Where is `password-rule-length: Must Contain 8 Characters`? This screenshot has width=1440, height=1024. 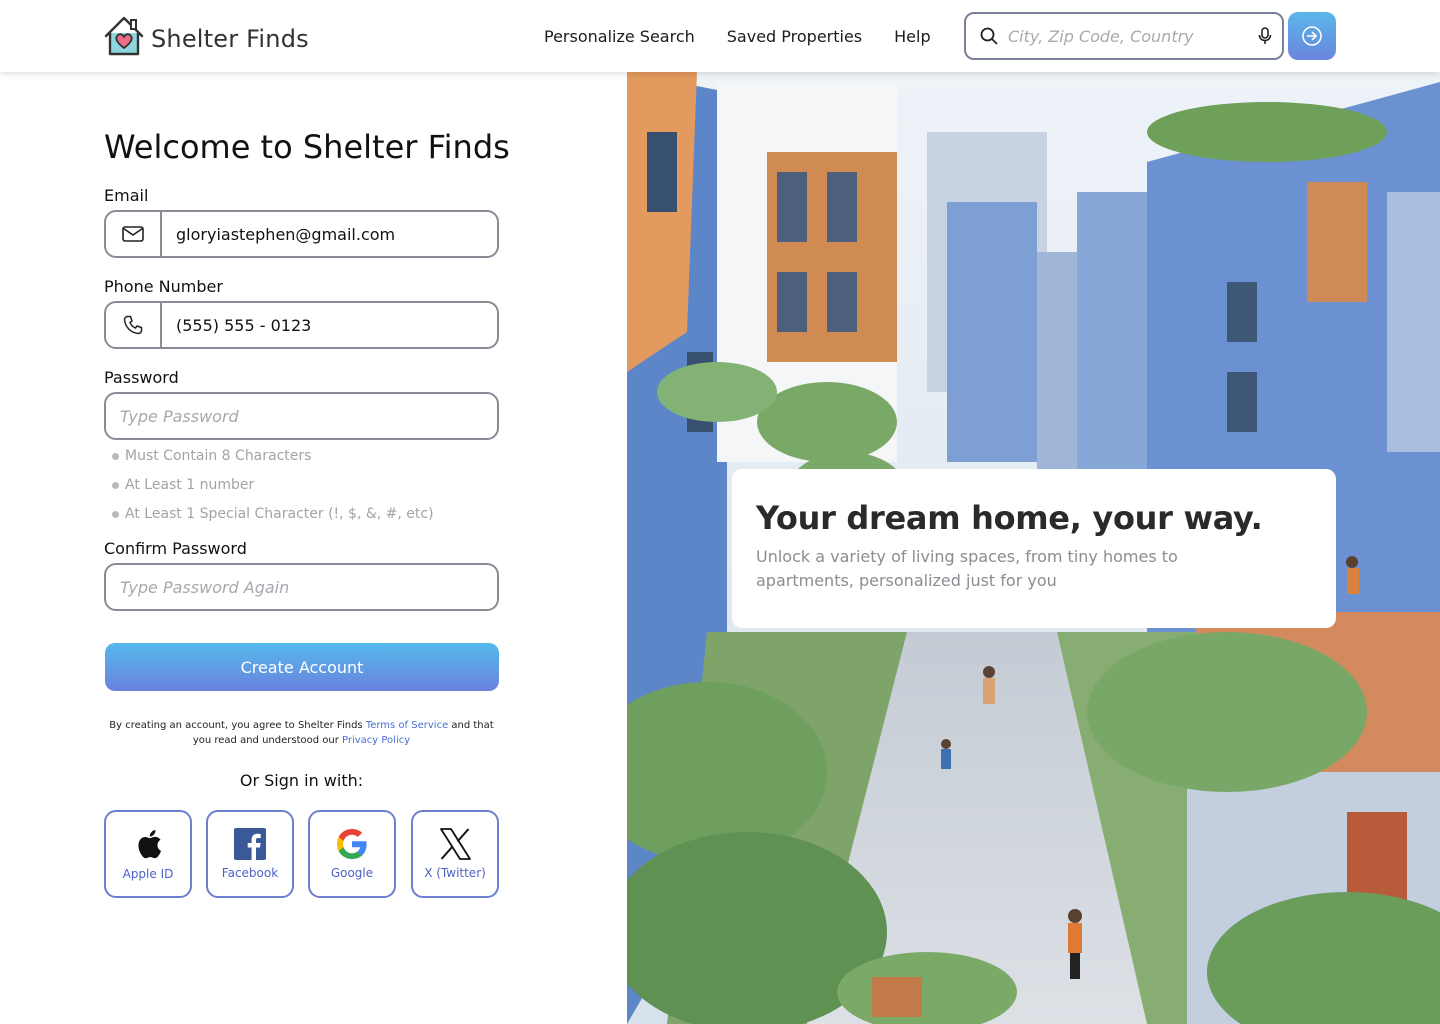
password-rule-length: Must Contain 8 Characters is located at coordinates (211, 456).